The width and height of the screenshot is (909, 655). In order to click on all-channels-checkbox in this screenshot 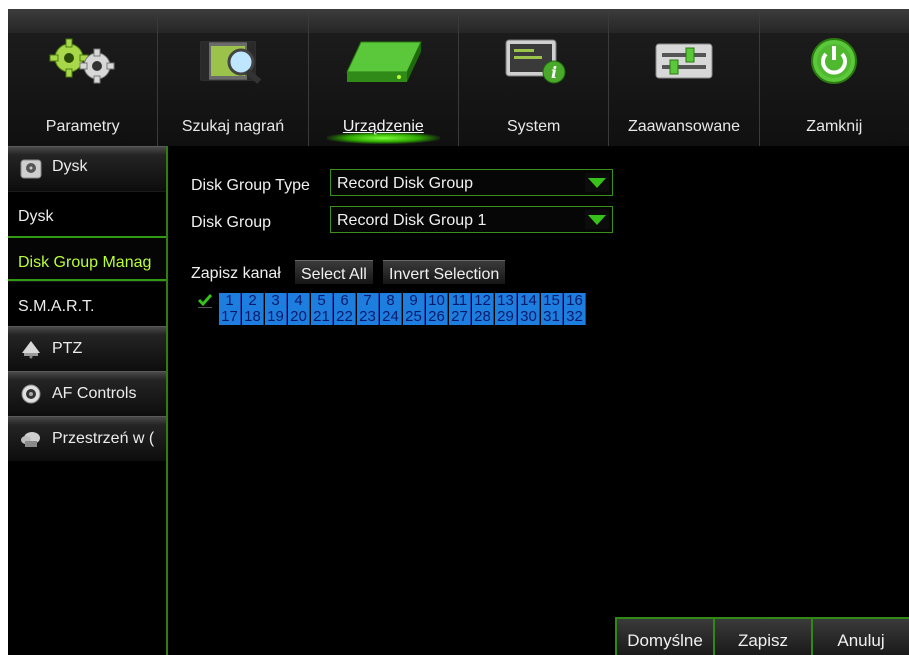, I will do `click(205, 300)`.